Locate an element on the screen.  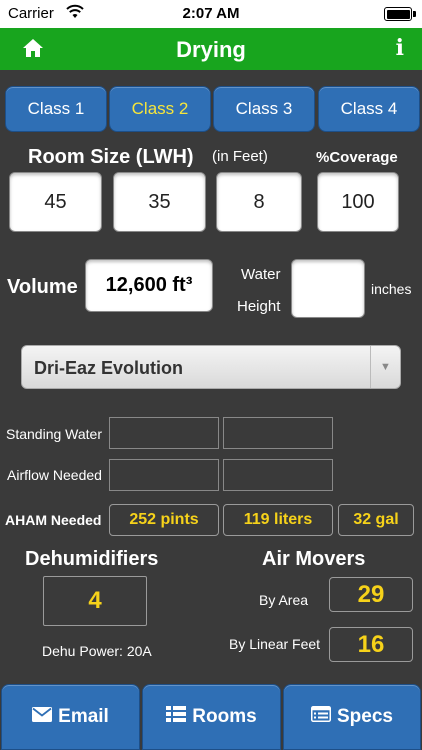
aham-pints: 252 pints is located at coordinates (164, 520).